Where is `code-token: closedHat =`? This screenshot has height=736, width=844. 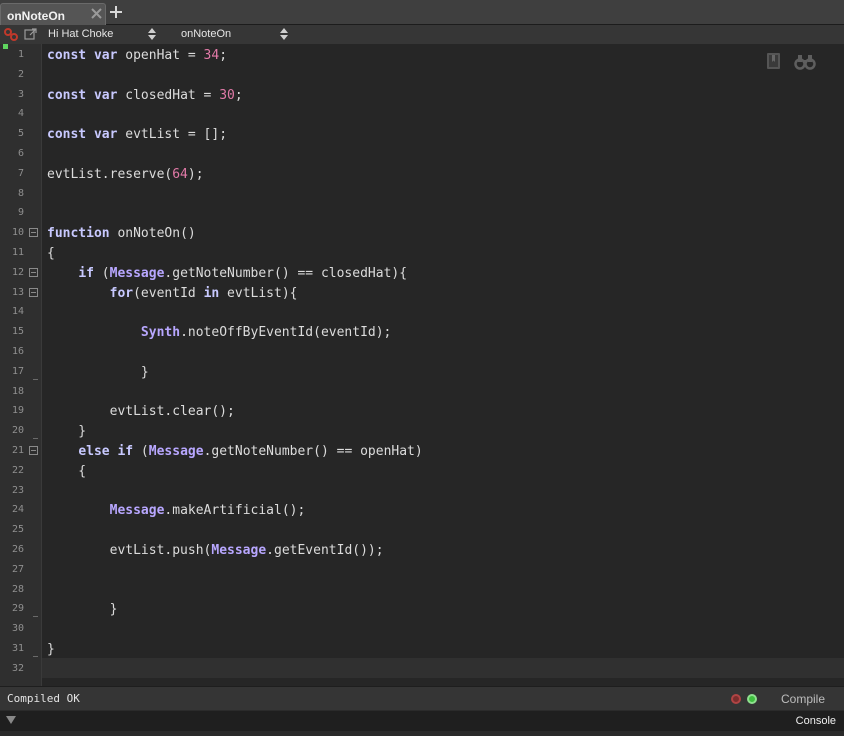
code-token: closedHat = is located at coordinates (168, 95).